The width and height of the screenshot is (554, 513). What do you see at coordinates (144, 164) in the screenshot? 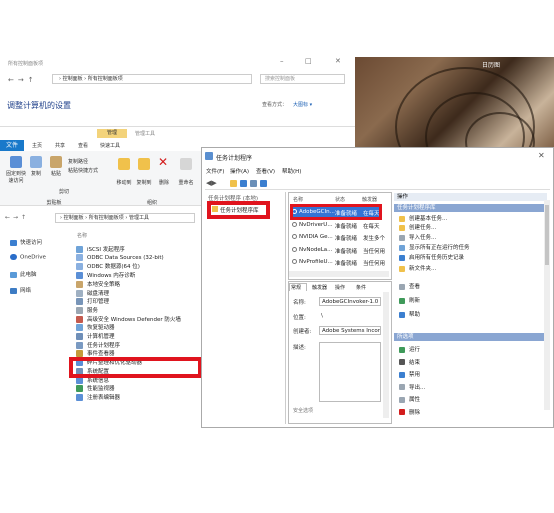
I see `copy-to-icon` at bounding box center [144, 164].